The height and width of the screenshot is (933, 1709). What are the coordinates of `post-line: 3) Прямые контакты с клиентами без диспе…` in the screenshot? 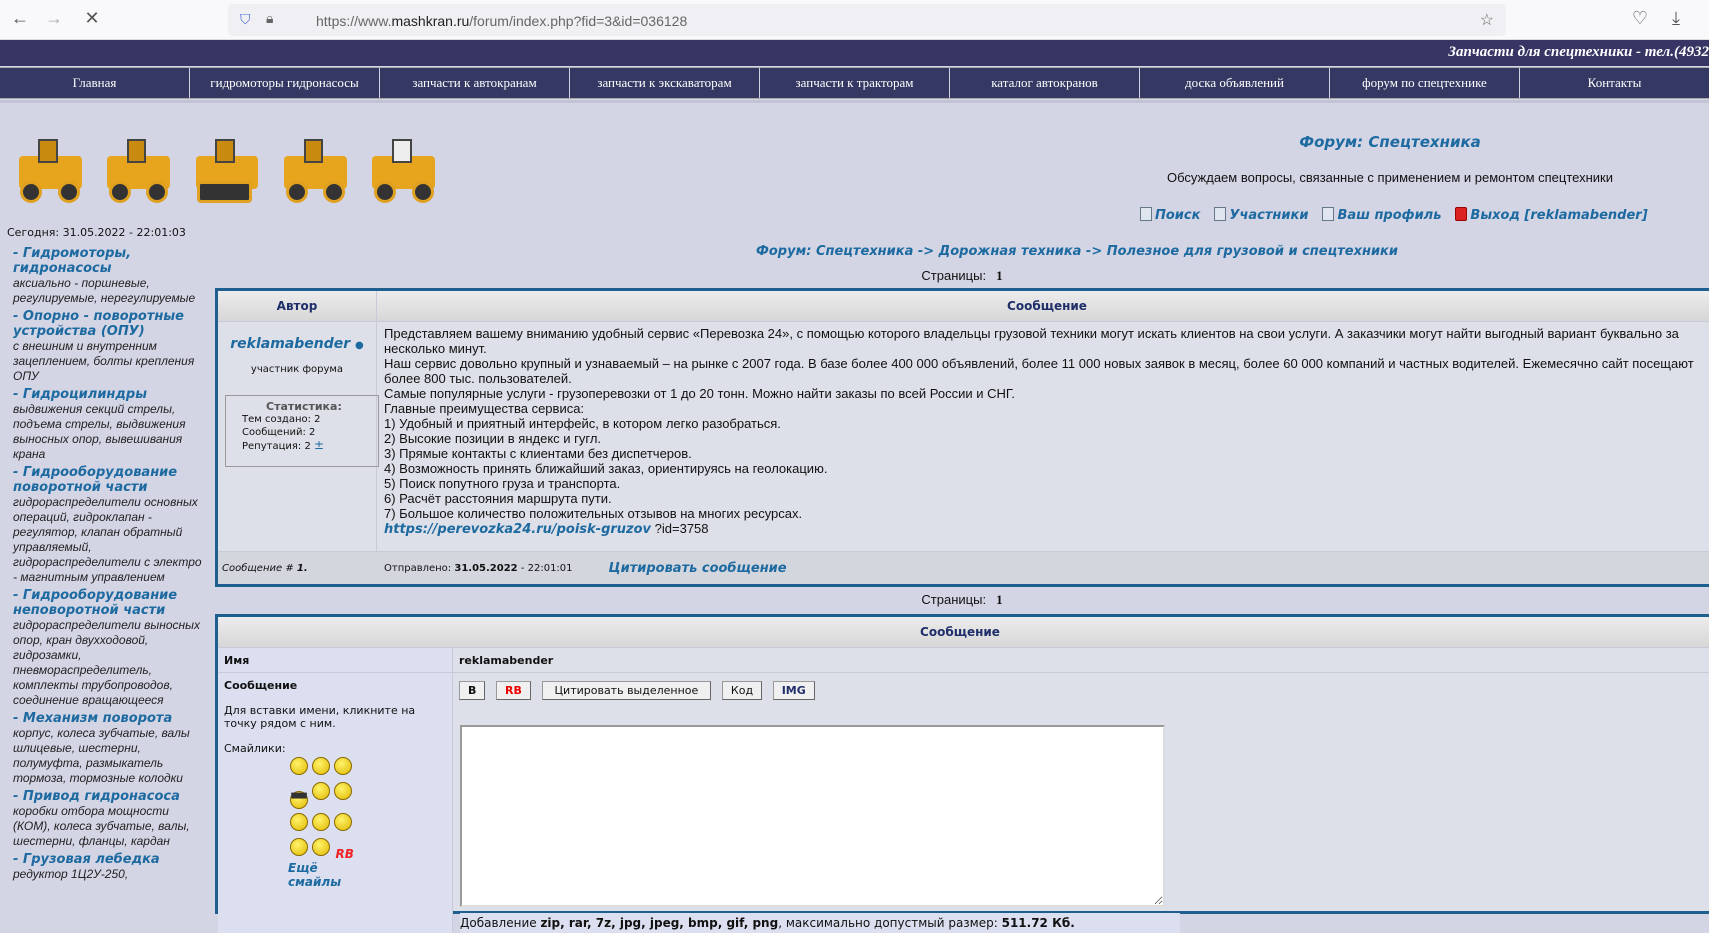 It's located at (538, 453).